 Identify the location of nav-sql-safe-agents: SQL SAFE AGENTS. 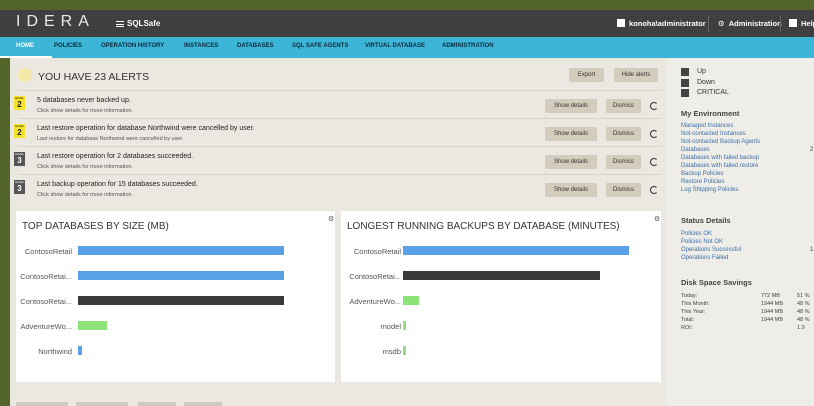
(320, 46).